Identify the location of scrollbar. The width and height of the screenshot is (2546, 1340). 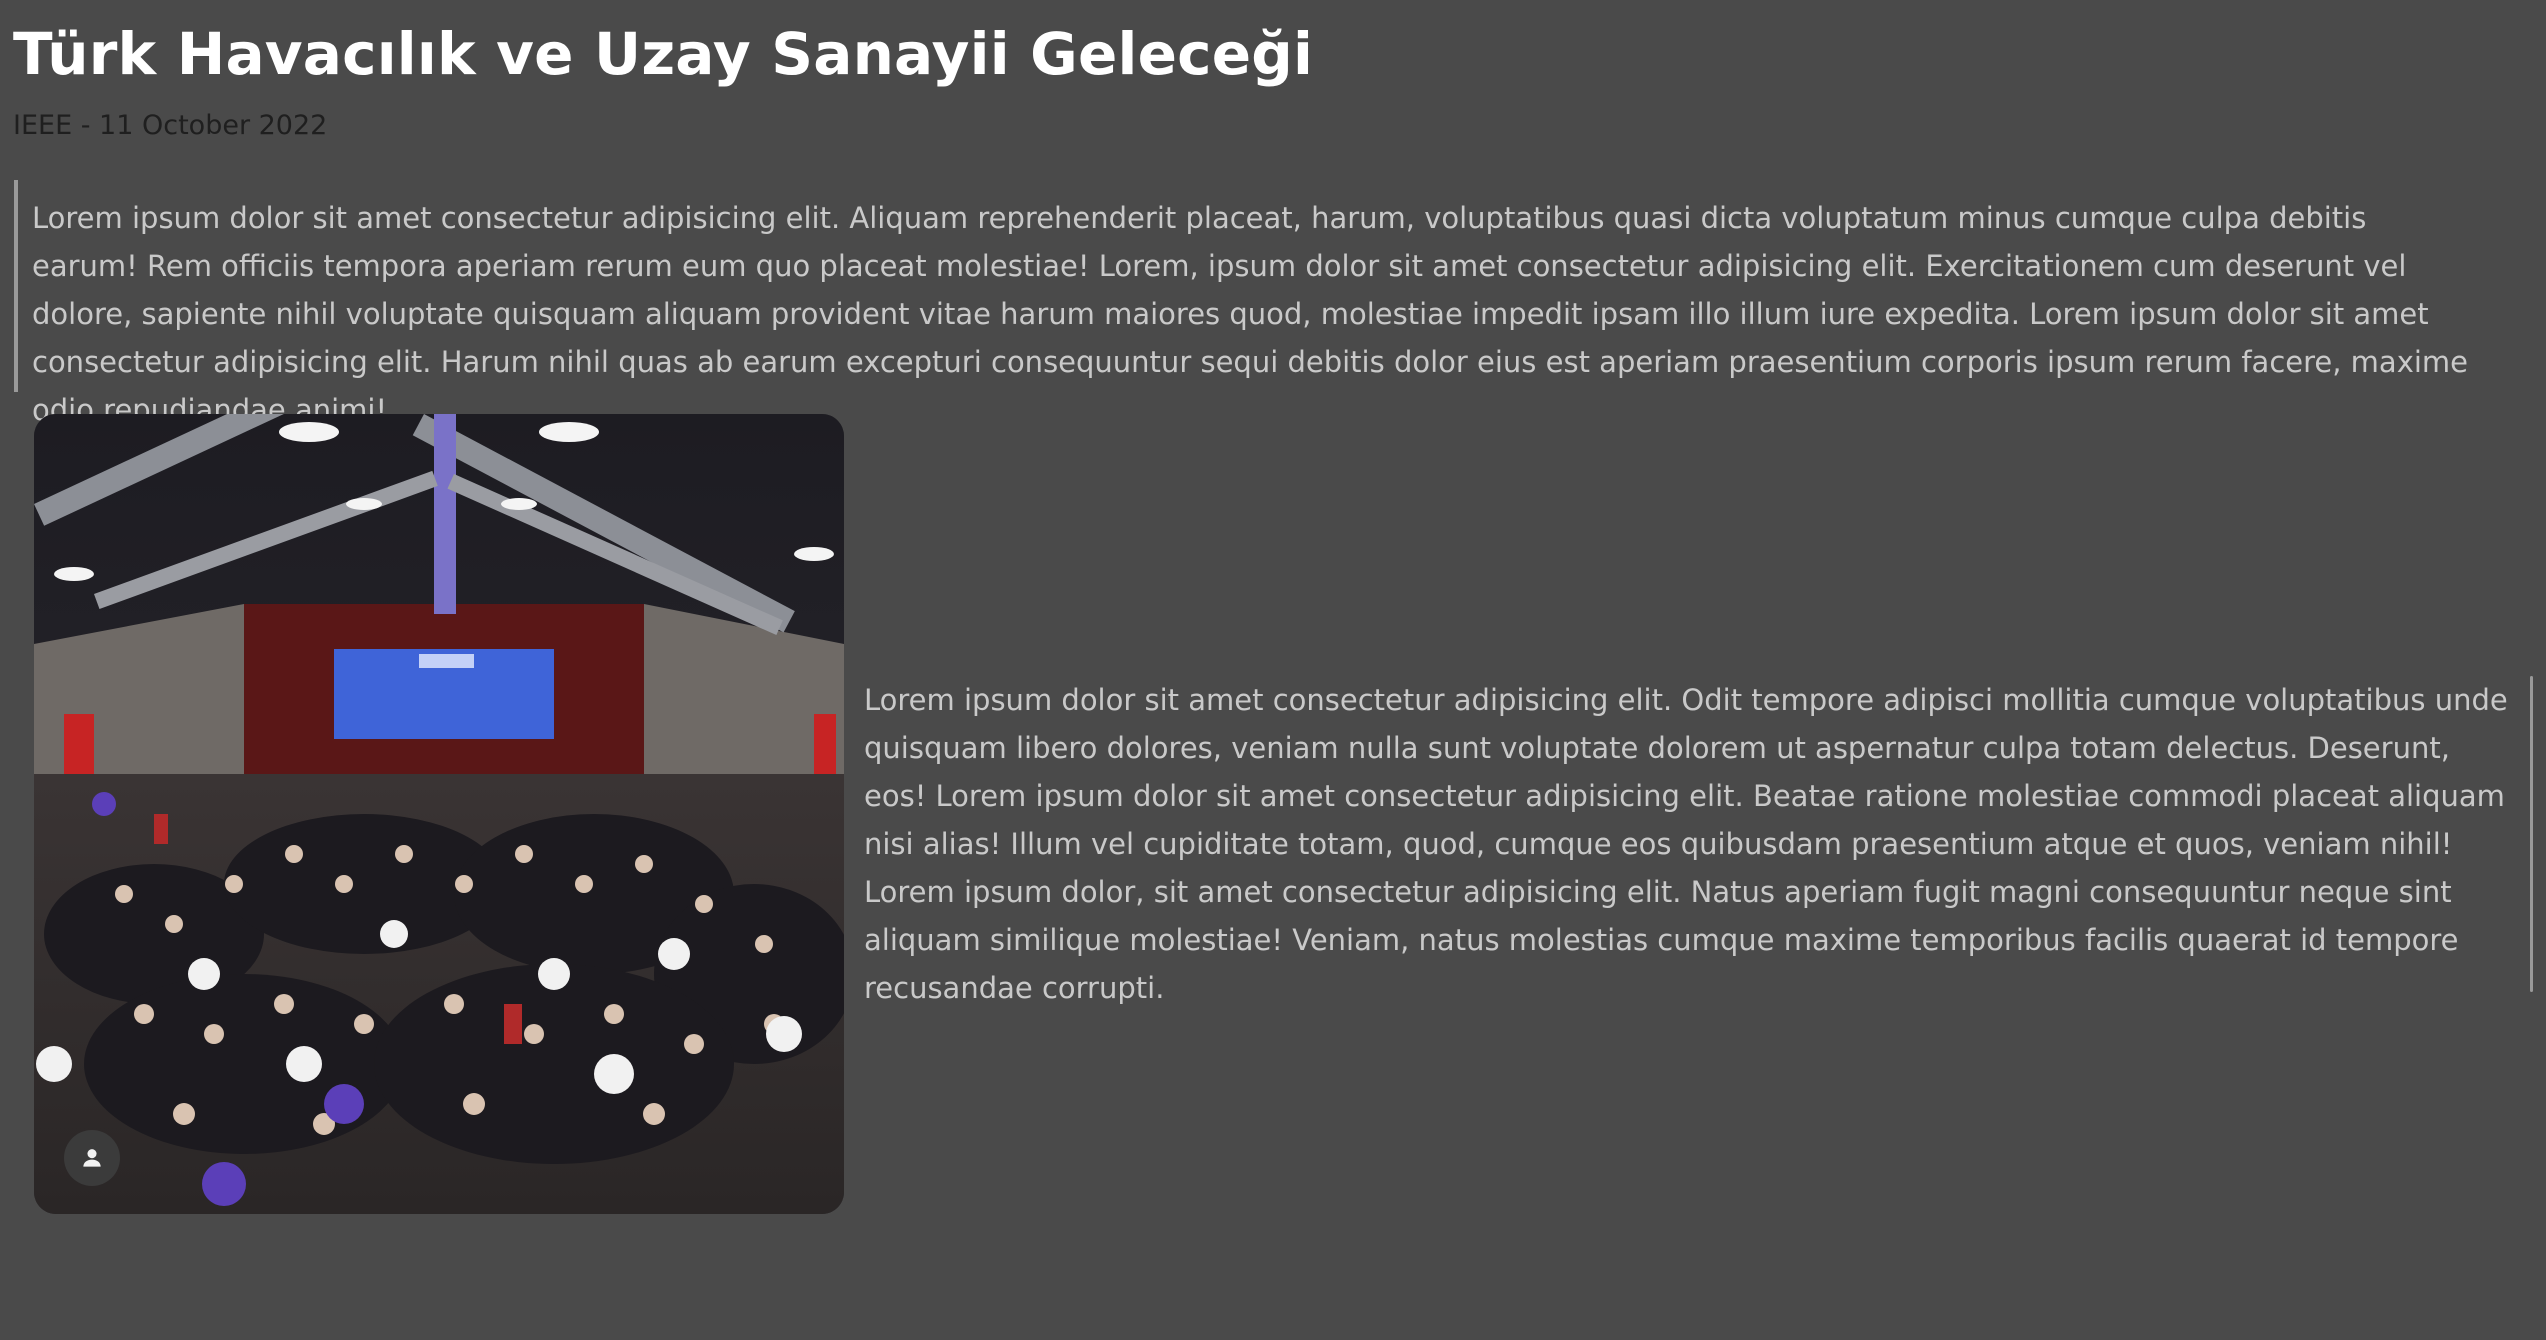
(2531, 834).